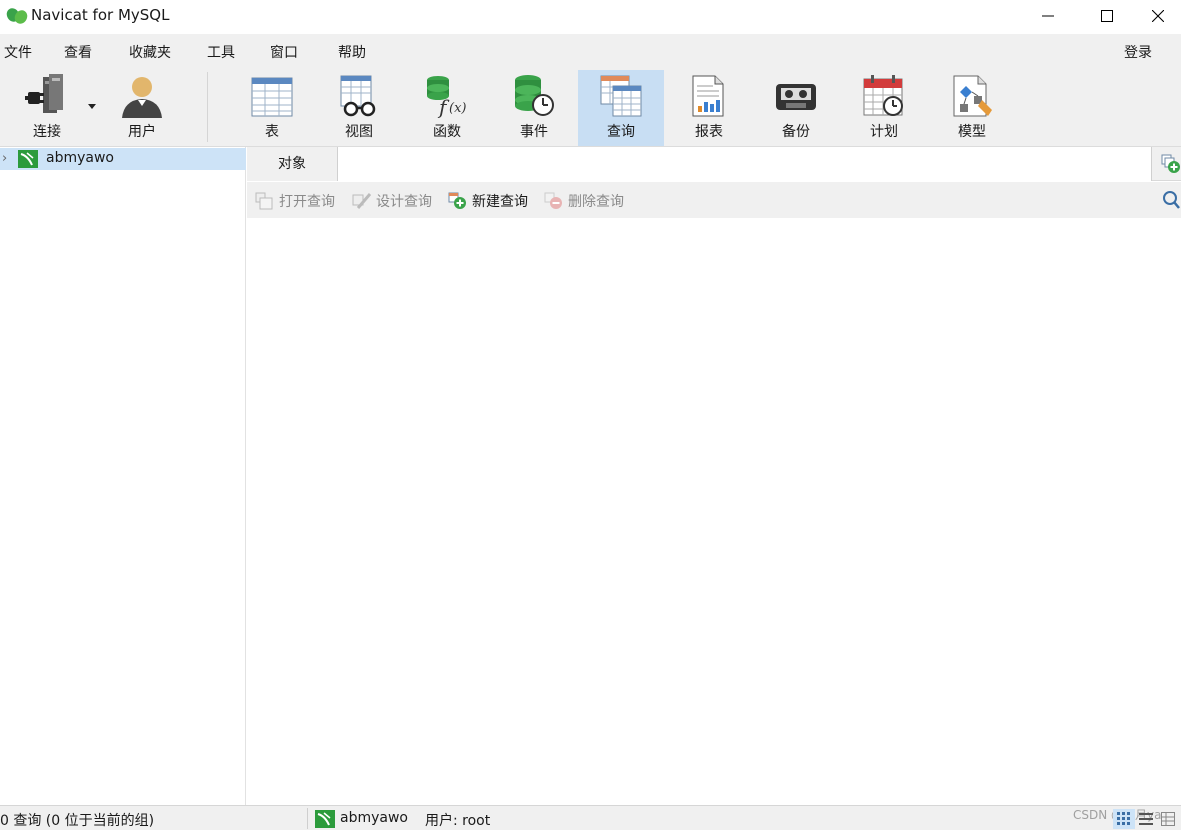 This screenshot has height=830, width=1181. I want to click on status-user: 用户: root, so click(458, 821).